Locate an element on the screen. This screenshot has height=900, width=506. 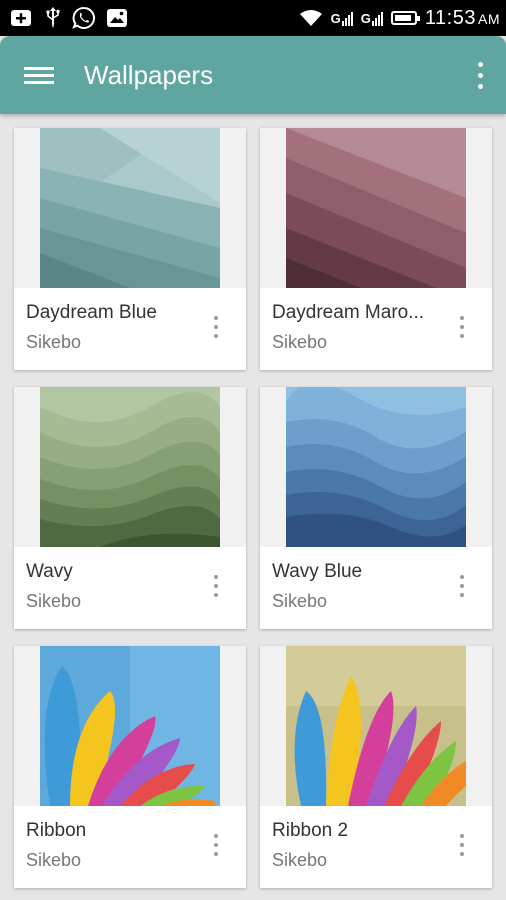
wallpaper-card: Daydream Blue Sikebo is located at coordinates (130, 249).